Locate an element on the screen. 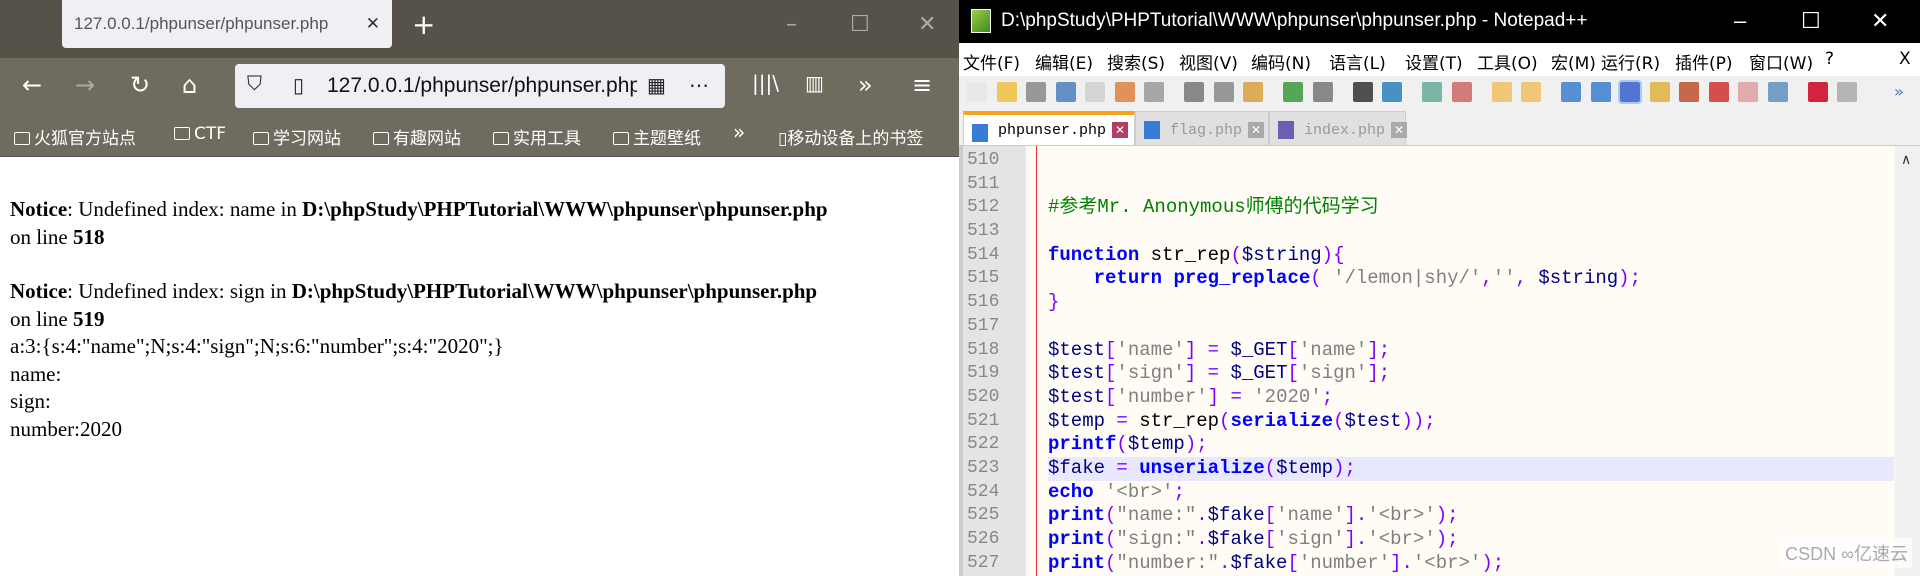  code-line: 516} is located at coordinates (1426, 303).